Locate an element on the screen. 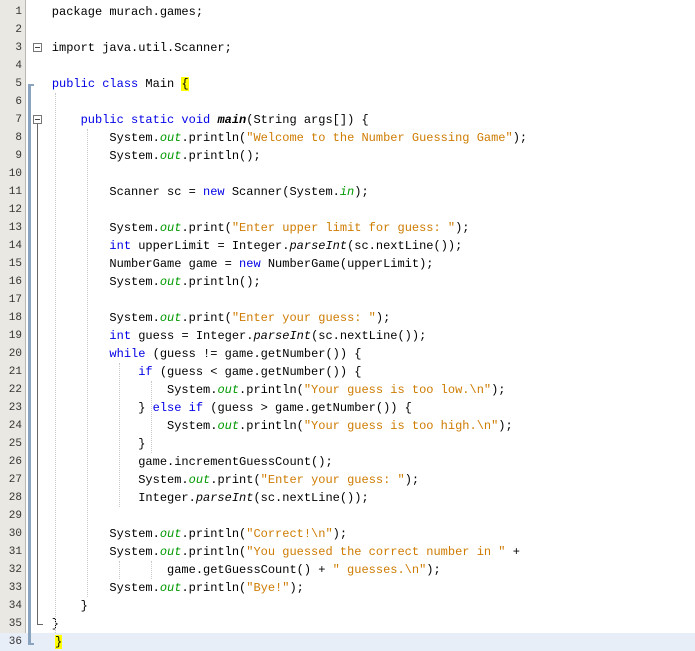 Image resolution: width=695 pixels, height=651 pixels. code-text: } is located at coordinates (84, 444).